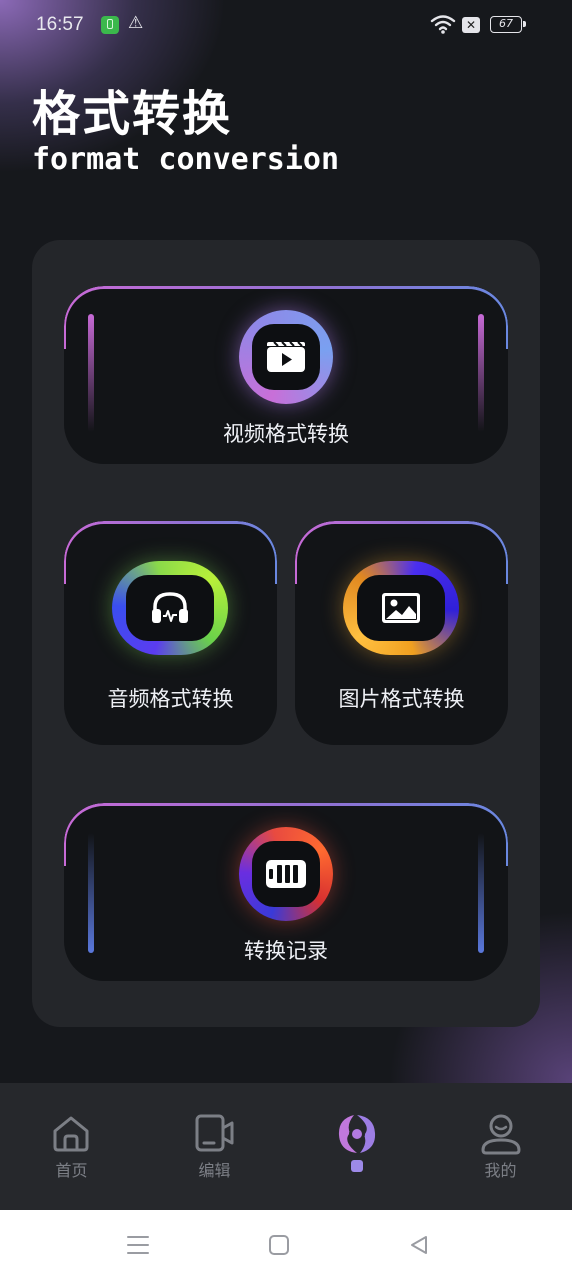  I want to click on video-conversion-card: 视频格式转换, so click(286, 375).